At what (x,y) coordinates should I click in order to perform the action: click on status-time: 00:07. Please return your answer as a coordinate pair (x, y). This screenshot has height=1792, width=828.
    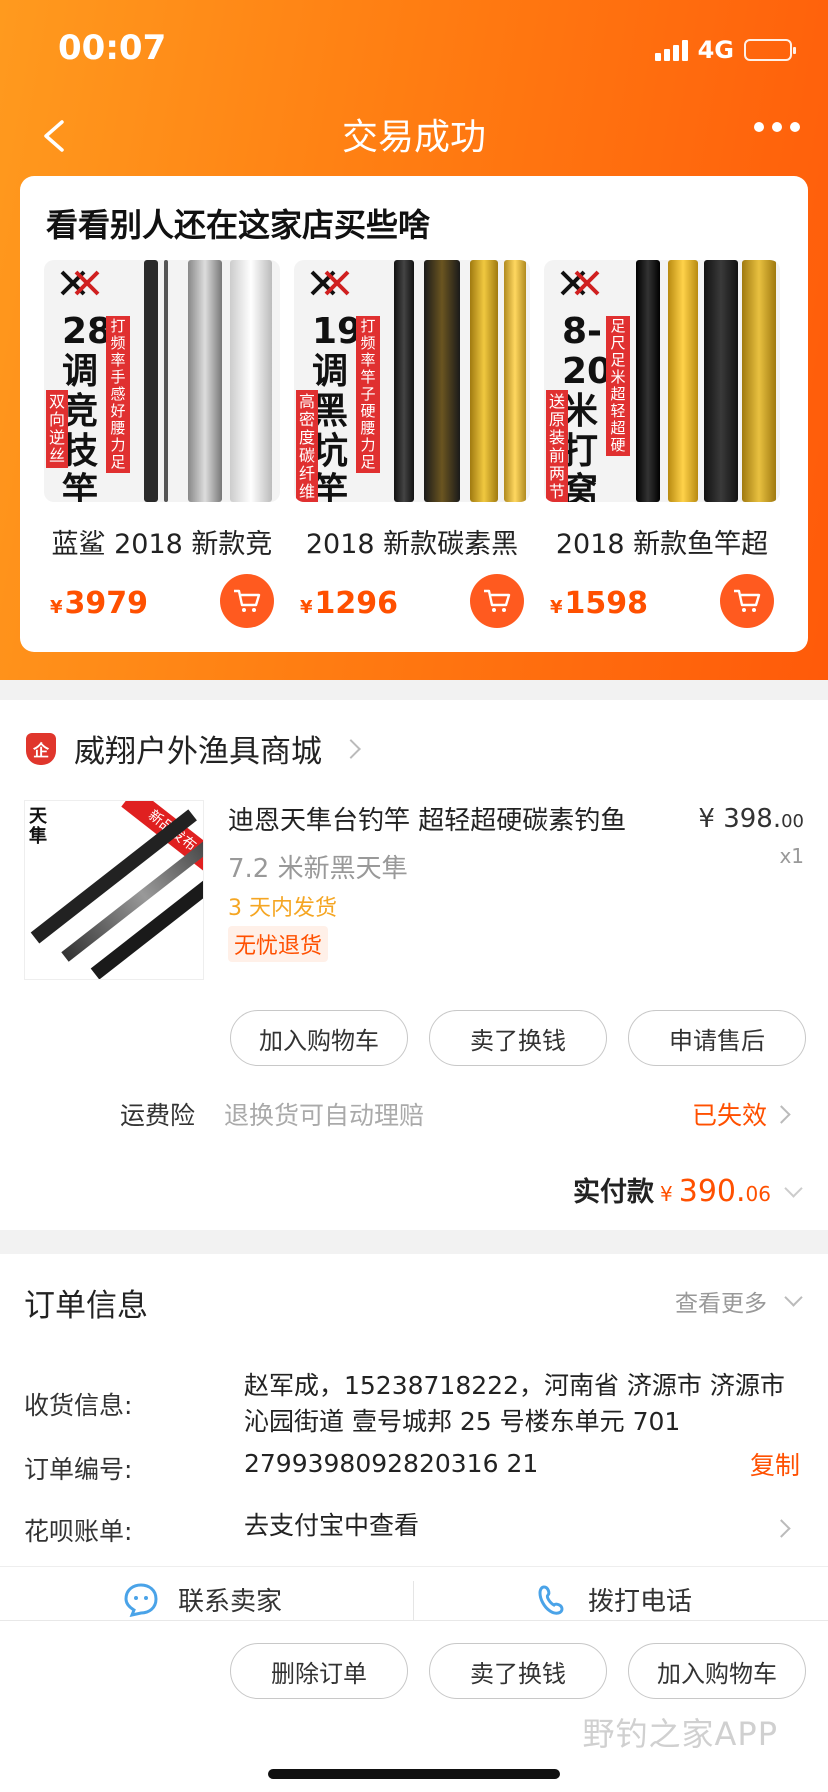
    Looking at the image, I should click on (112, 48).